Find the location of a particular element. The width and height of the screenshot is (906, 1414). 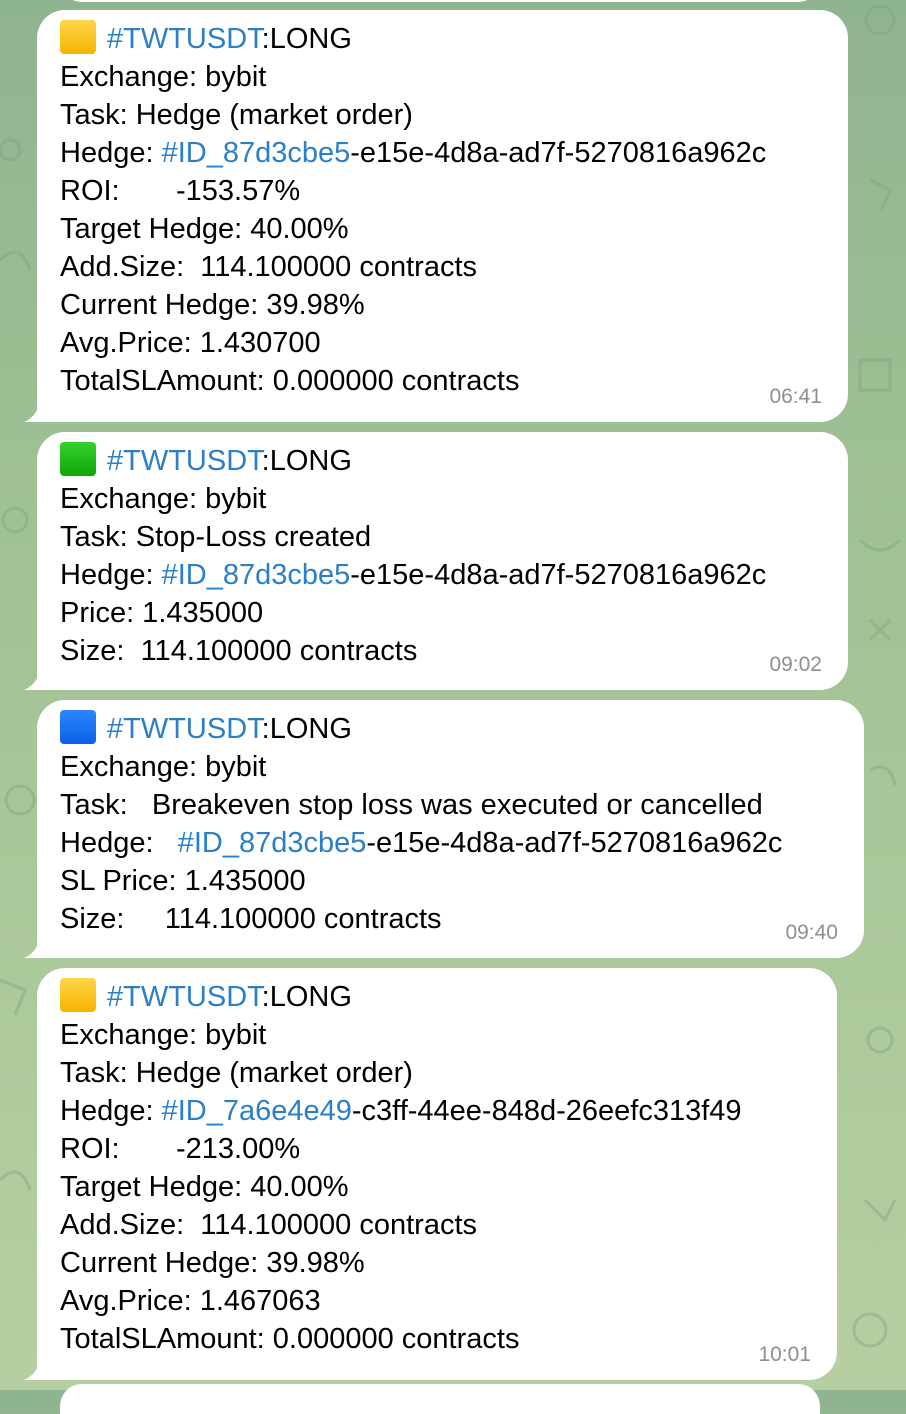

message-timestamp: 10:01 is located at coordinates (784, 1354).